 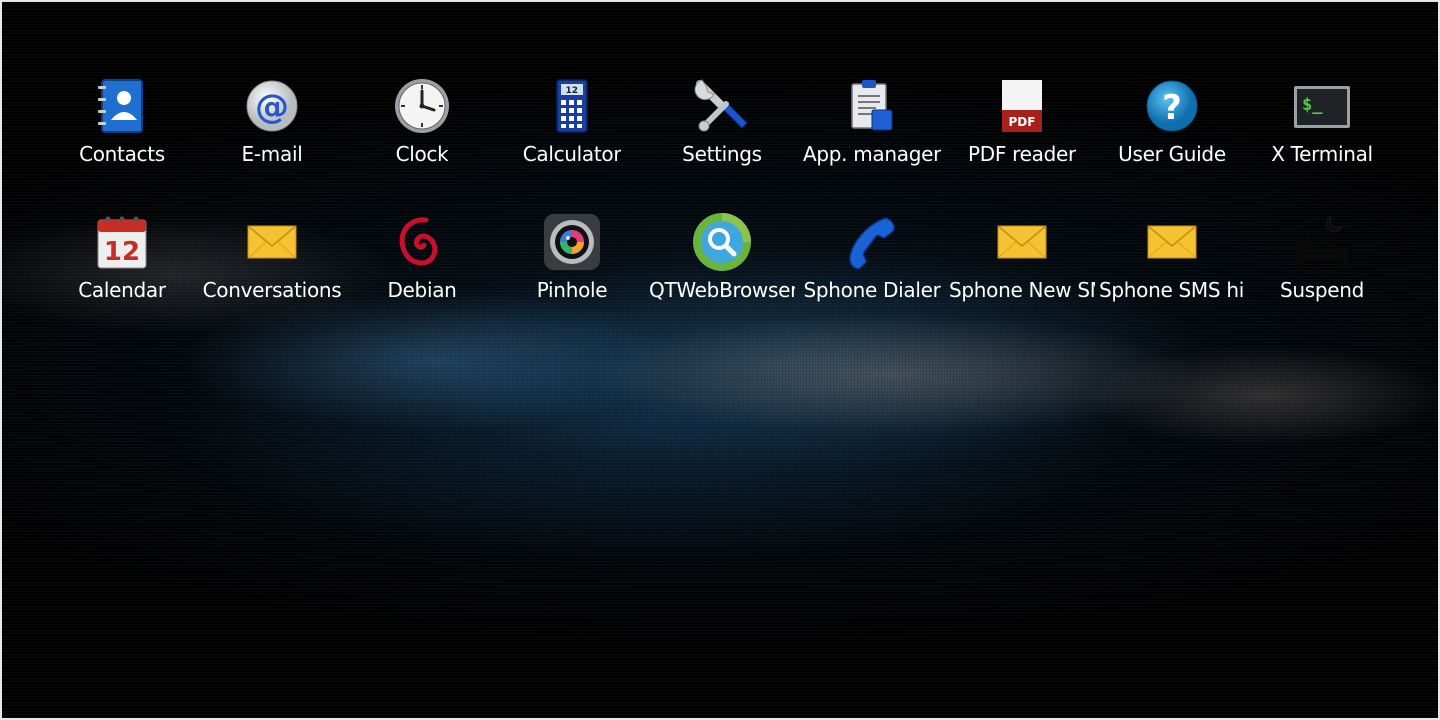 I want to click on app-label: Clock, so click(x=422, y=154).